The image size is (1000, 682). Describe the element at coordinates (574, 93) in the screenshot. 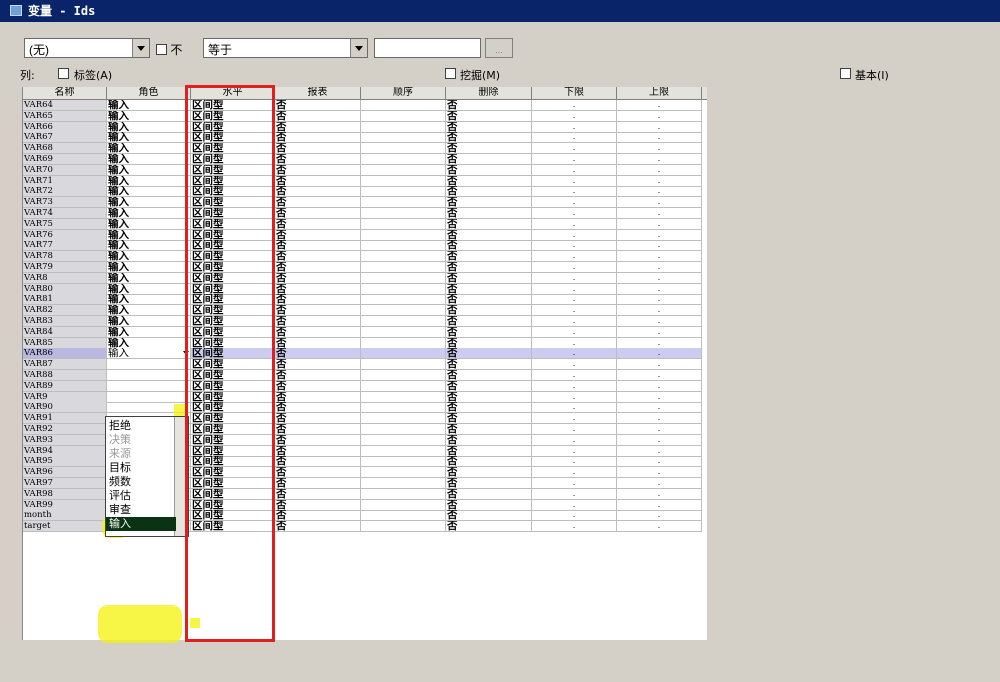

I see `column-header-low: 下限` at that location.